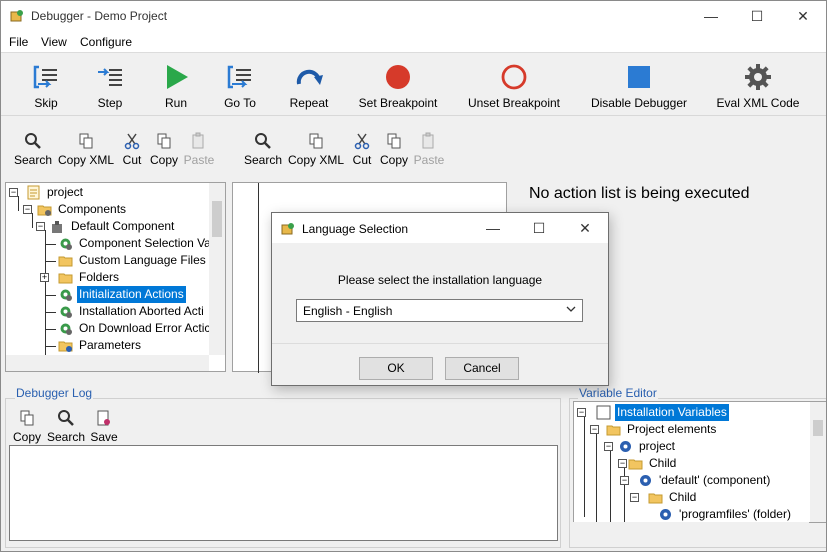 This screenshot has height=552, width=827. Describe the element at coordinates (104, 425) in the screenshot. I see `log-save-button: Save` at that location.